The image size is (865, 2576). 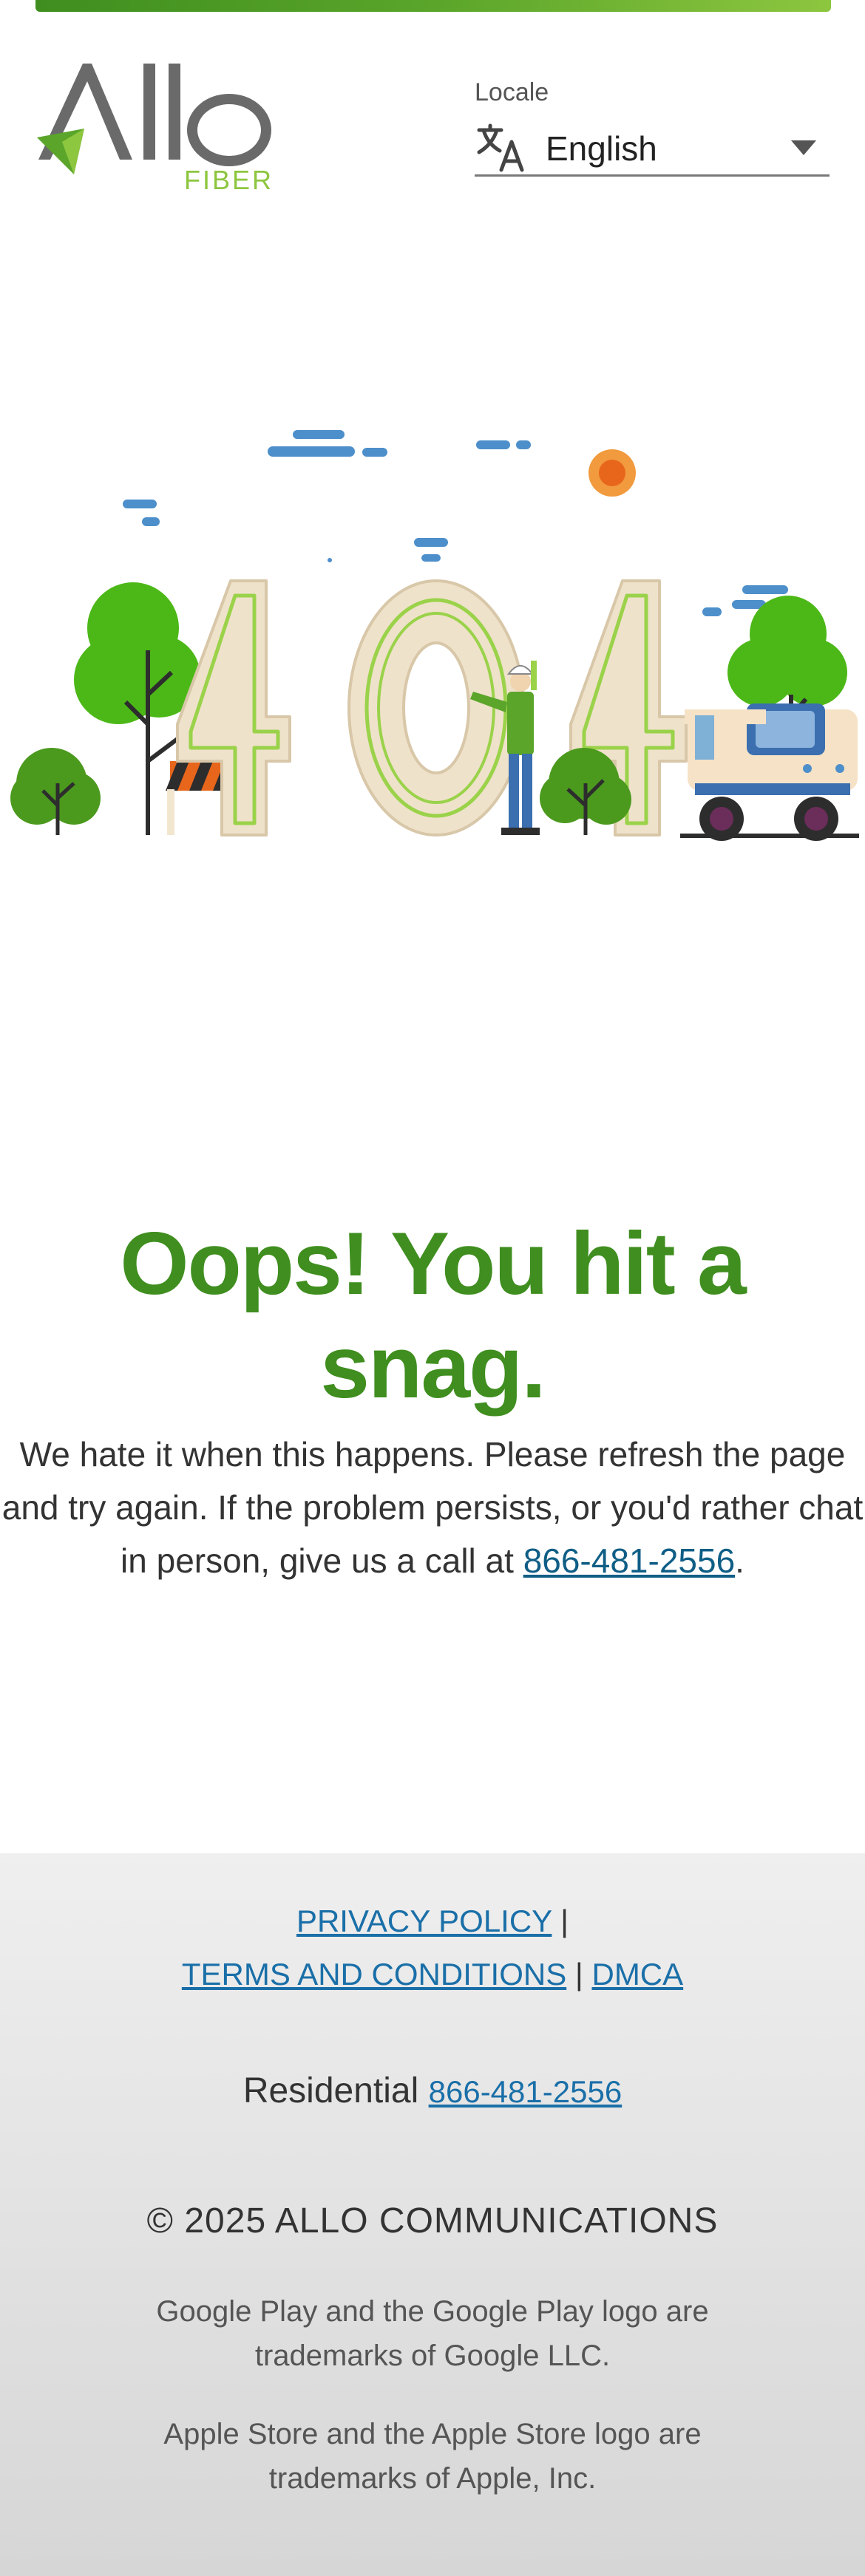 I want to click on locale-value: English, so click(x=602, y=148).